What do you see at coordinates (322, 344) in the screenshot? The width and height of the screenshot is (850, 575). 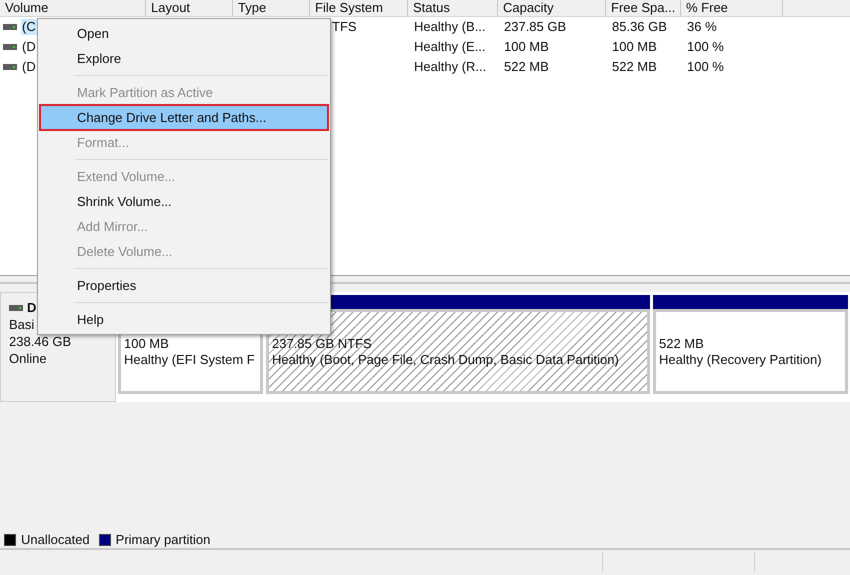 I see `partition-size: 237.85 GB NTFS` at bounding box center [322, 344].